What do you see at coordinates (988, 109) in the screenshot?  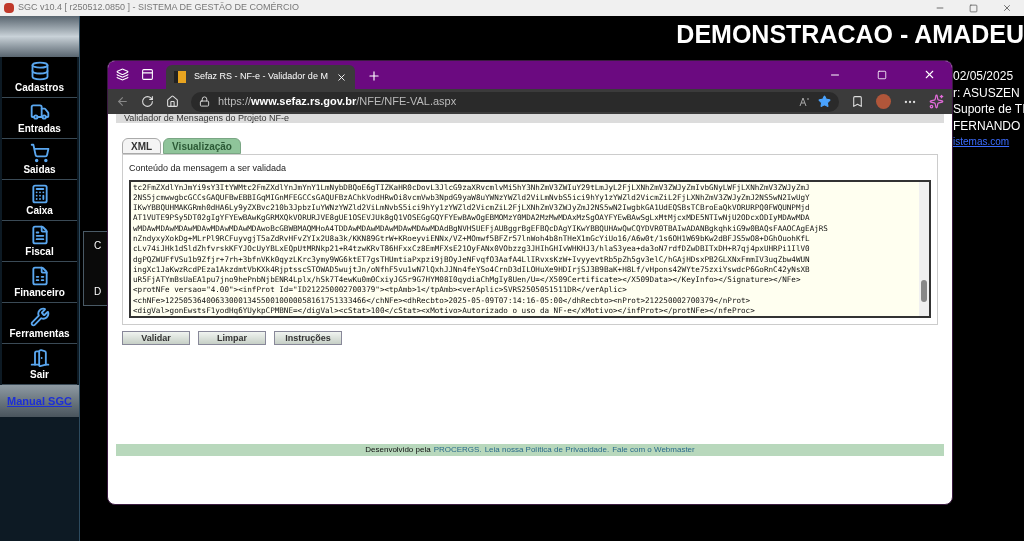 I see `info-text: Suporte de TI` at bounding box center [988, 109].